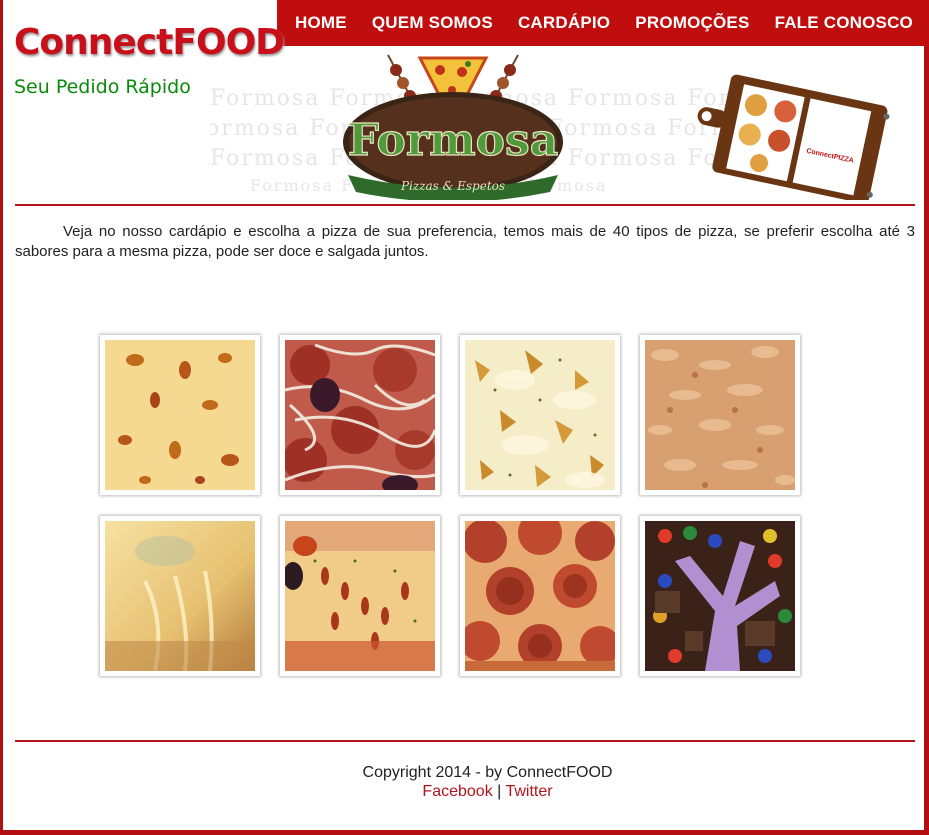  I want to click on pizza-four-cheese-photo, so click(180, 596).